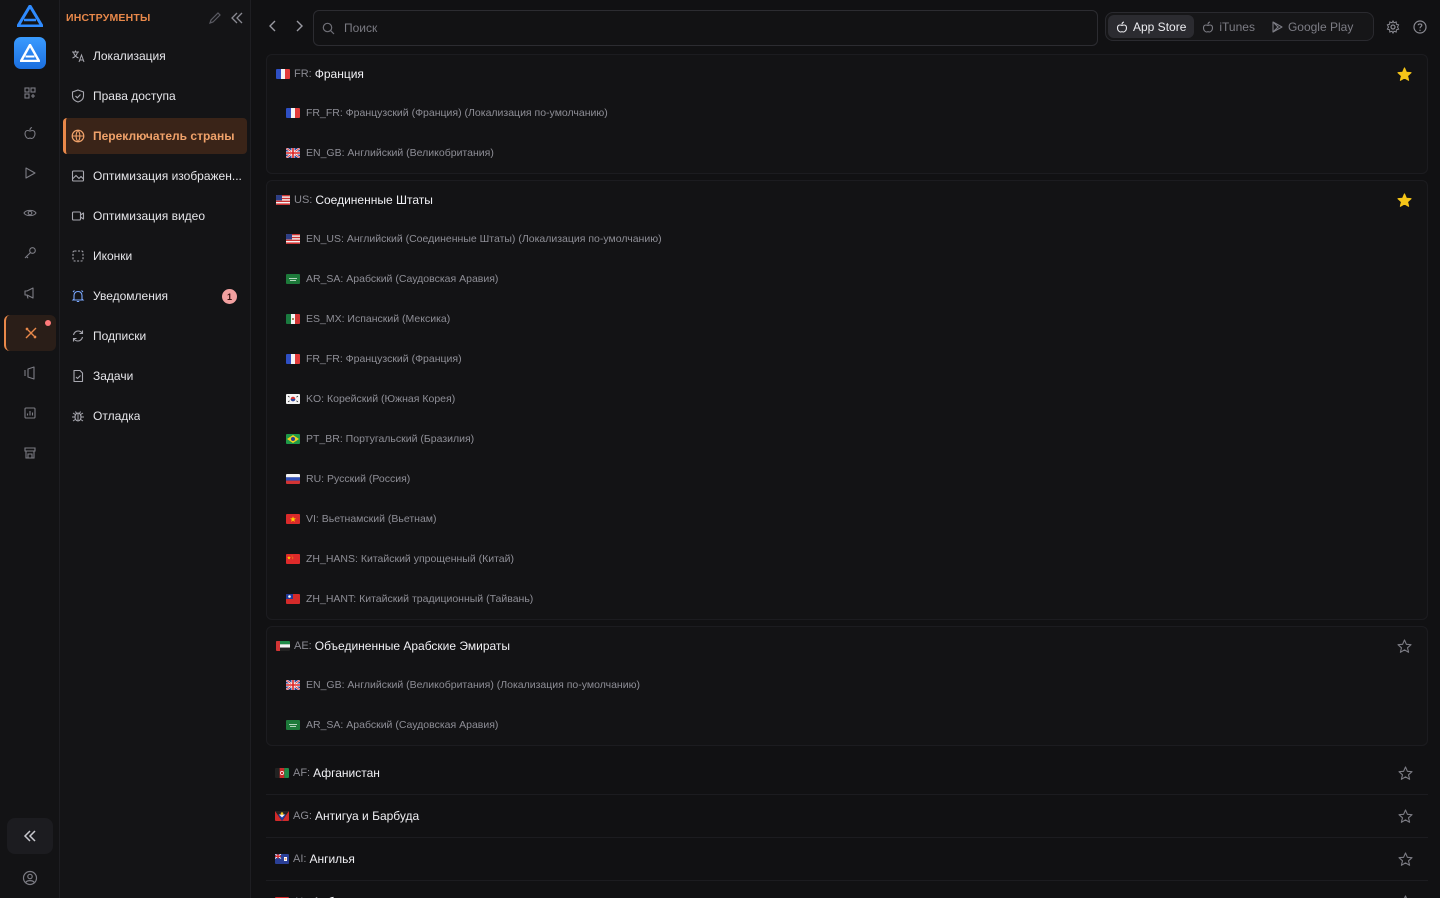 This screenshot has width=1440, height=898. What do you see at coordinates (694, 28) in the screenshot?
I see `search-input` at bounding box center [694, 28].